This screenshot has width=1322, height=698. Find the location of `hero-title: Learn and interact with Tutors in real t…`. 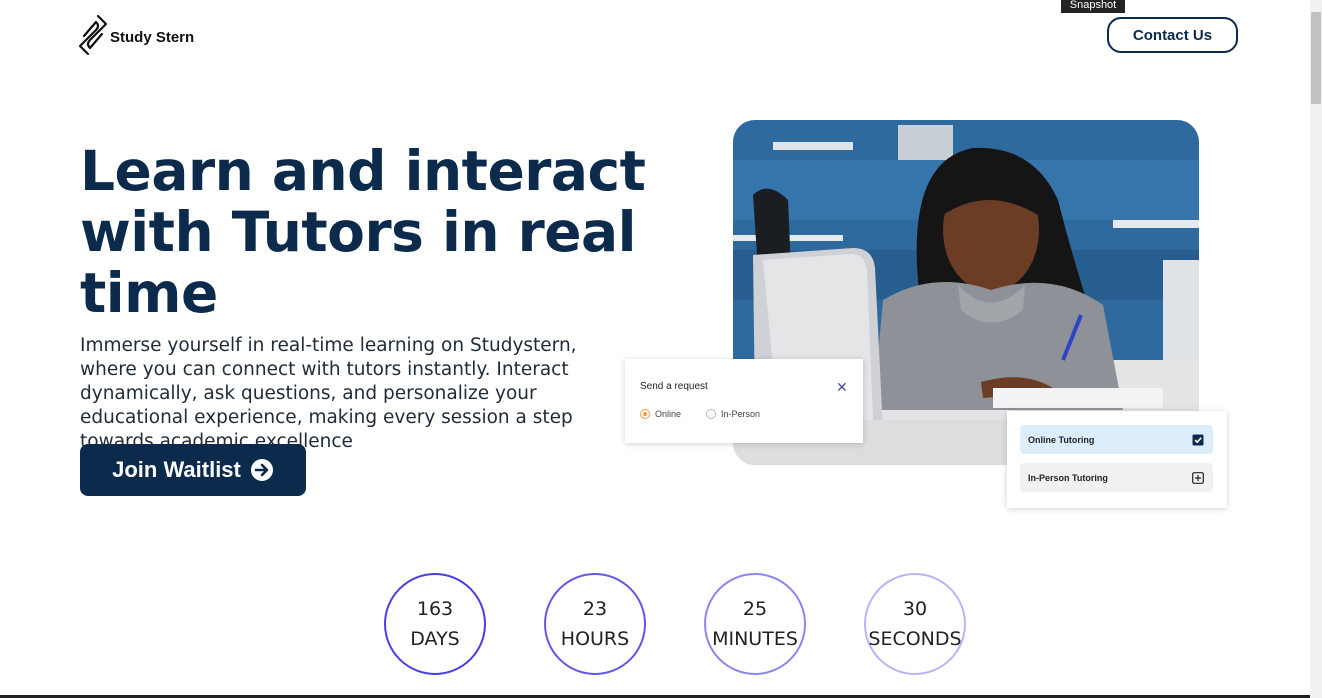

hero-title: Learn and interact with Tutors in real t… is located at coordinates (363, 232).